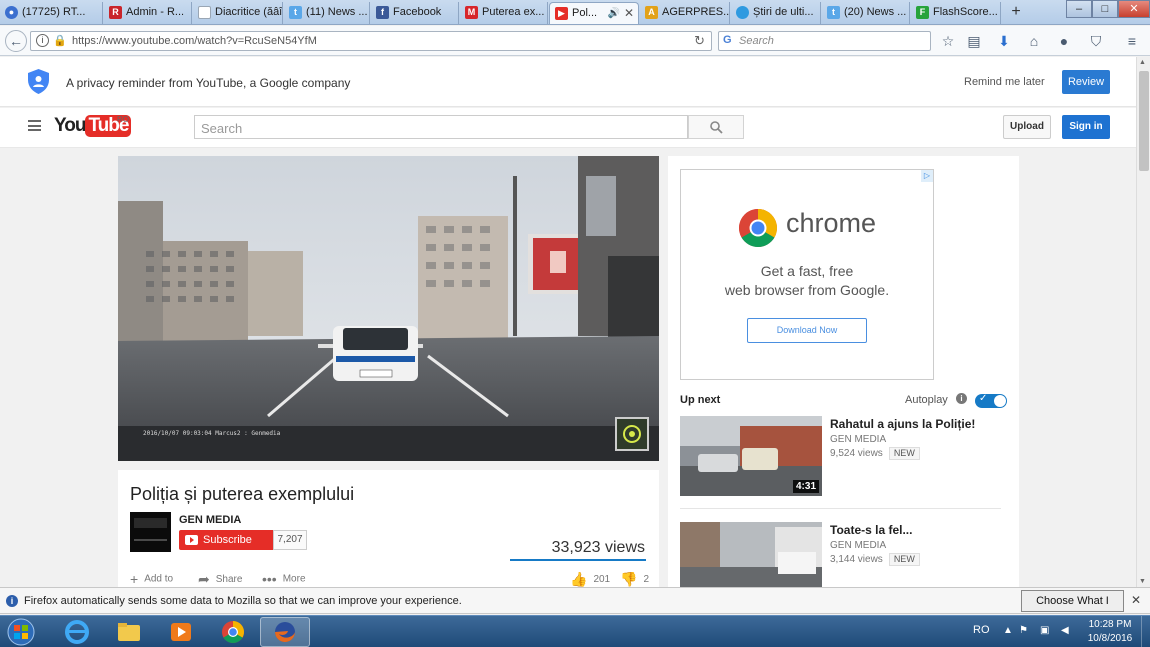 This screenshot has width=1150, height=647. Describe the element at coordinates (751, 554) in the screenshot. I see `related-video-thumbnail` at that location.